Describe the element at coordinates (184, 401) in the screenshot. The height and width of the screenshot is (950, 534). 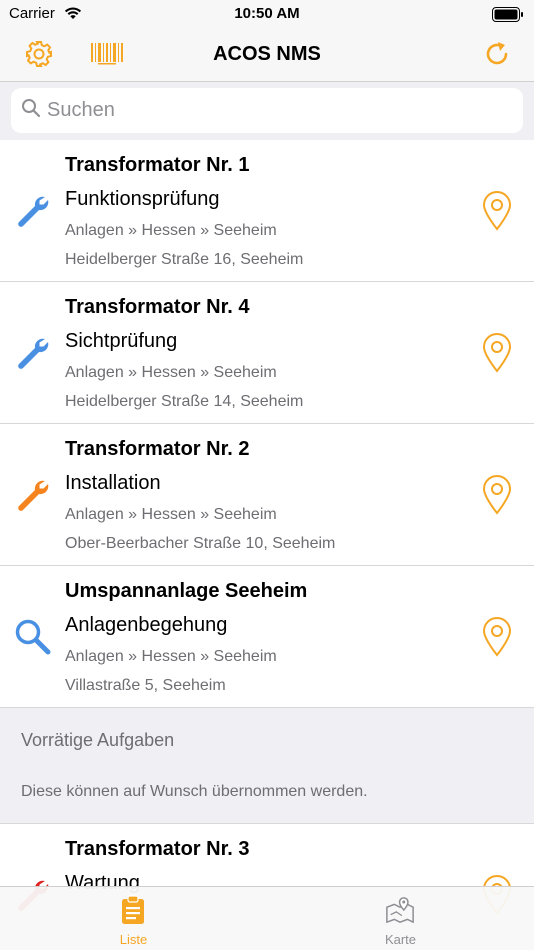
I see `item-address: Heidelberger Straße 14, Seeheim` at that location.